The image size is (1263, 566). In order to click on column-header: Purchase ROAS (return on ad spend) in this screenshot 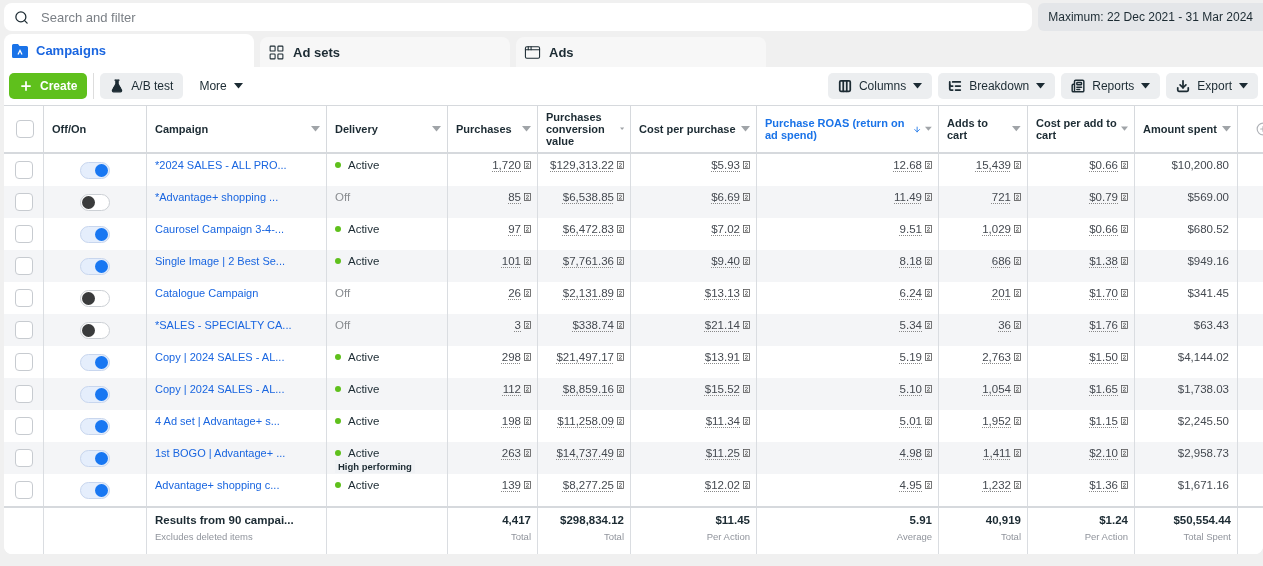, I will do `click(843, 129)`.